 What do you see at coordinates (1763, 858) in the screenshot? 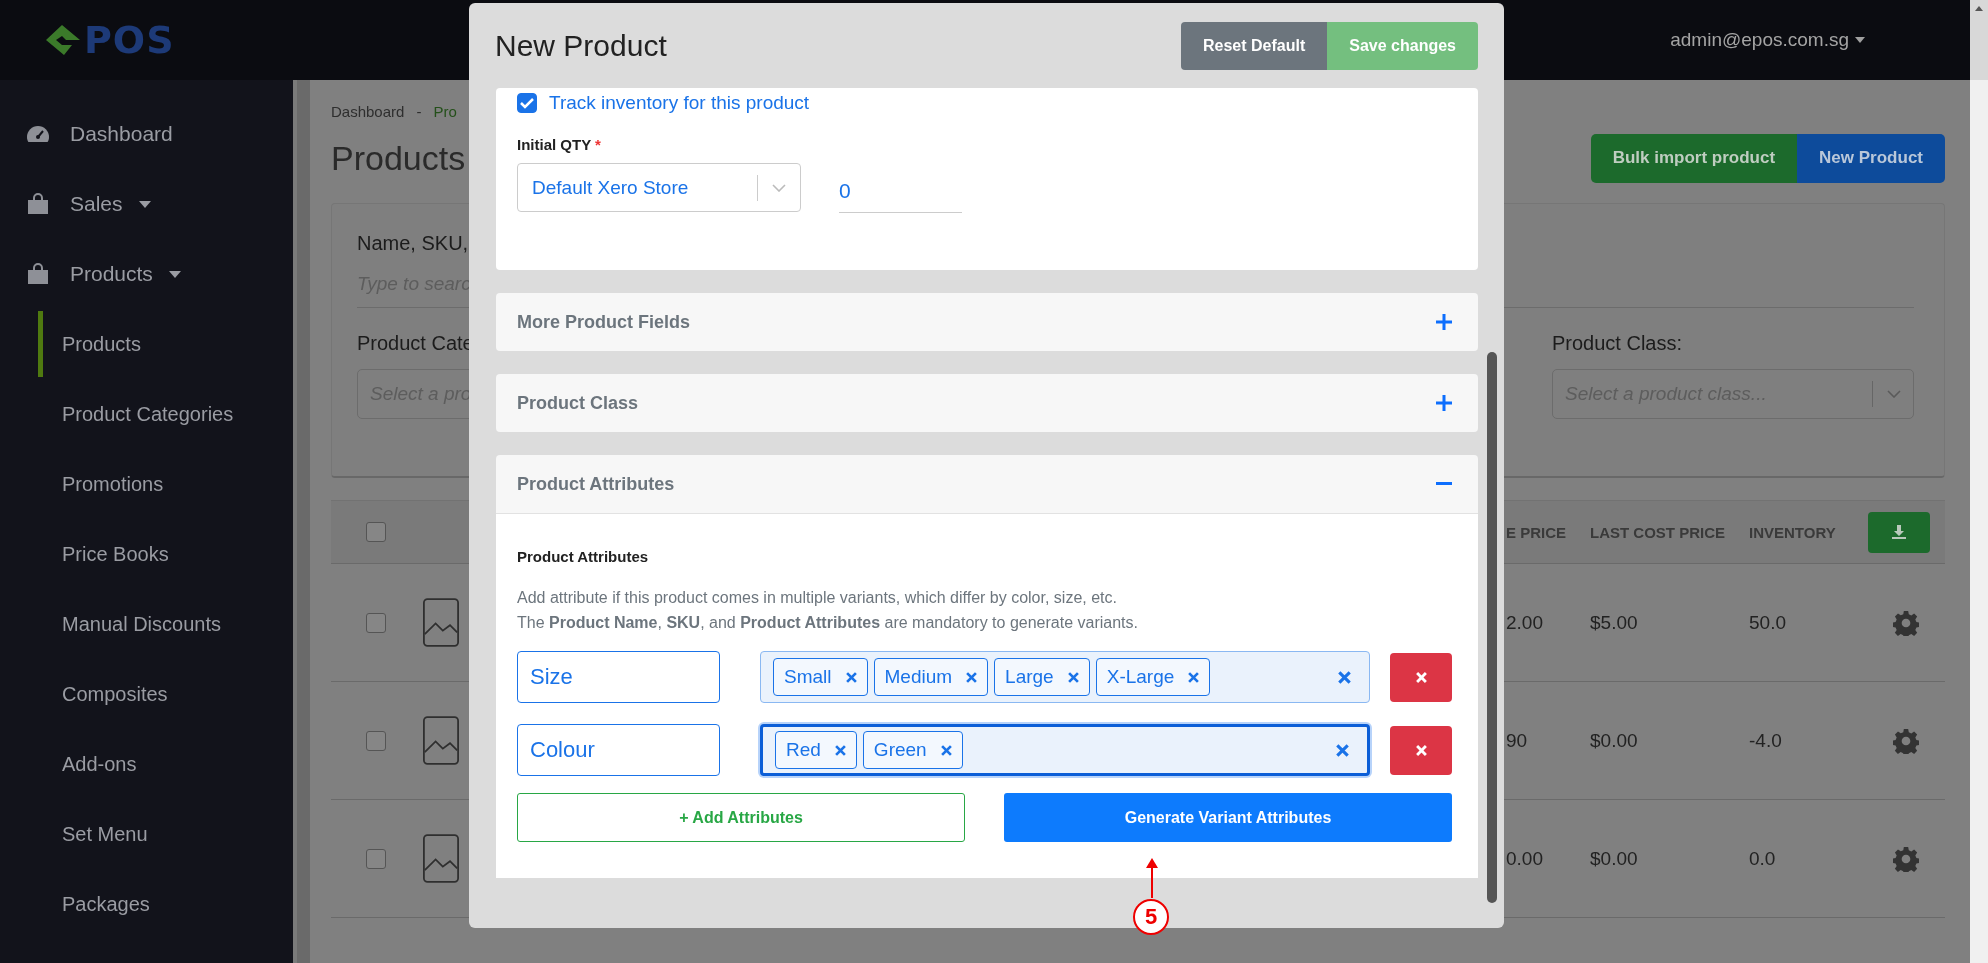
I see `table-cell-text: 0.0` at bounding box center [1763, 858].